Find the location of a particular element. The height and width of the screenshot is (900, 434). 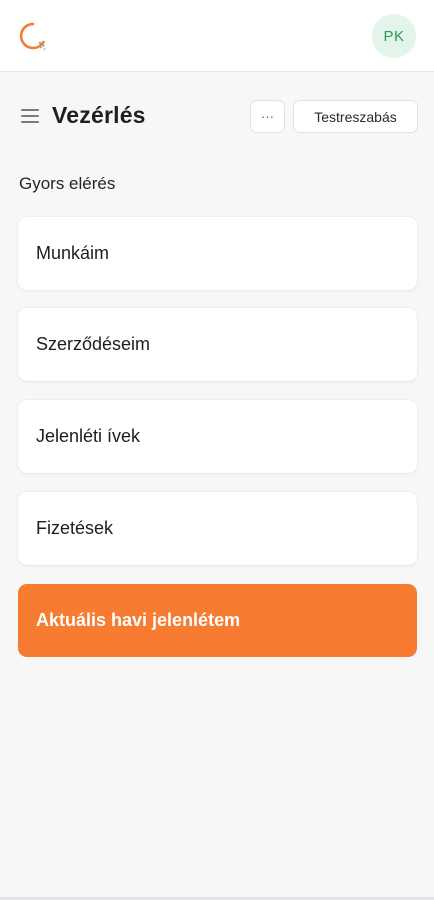

customize-button: Testreszabás is located at coordinates (355, 116).